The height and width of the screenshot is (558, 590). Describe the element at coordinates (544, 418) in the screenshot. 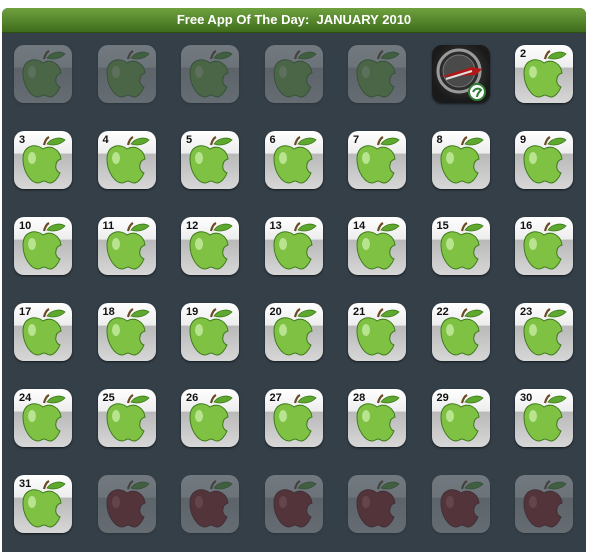

I see `calendar-day-tile: 30` at that location.